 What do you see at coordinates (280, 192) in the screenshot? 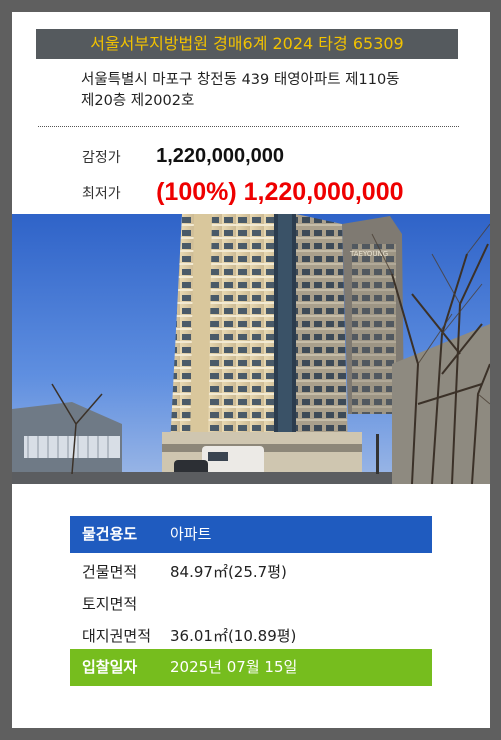
I see `minimum-value: (100%) 1,220,000,000` at bounding box center [280, 192].